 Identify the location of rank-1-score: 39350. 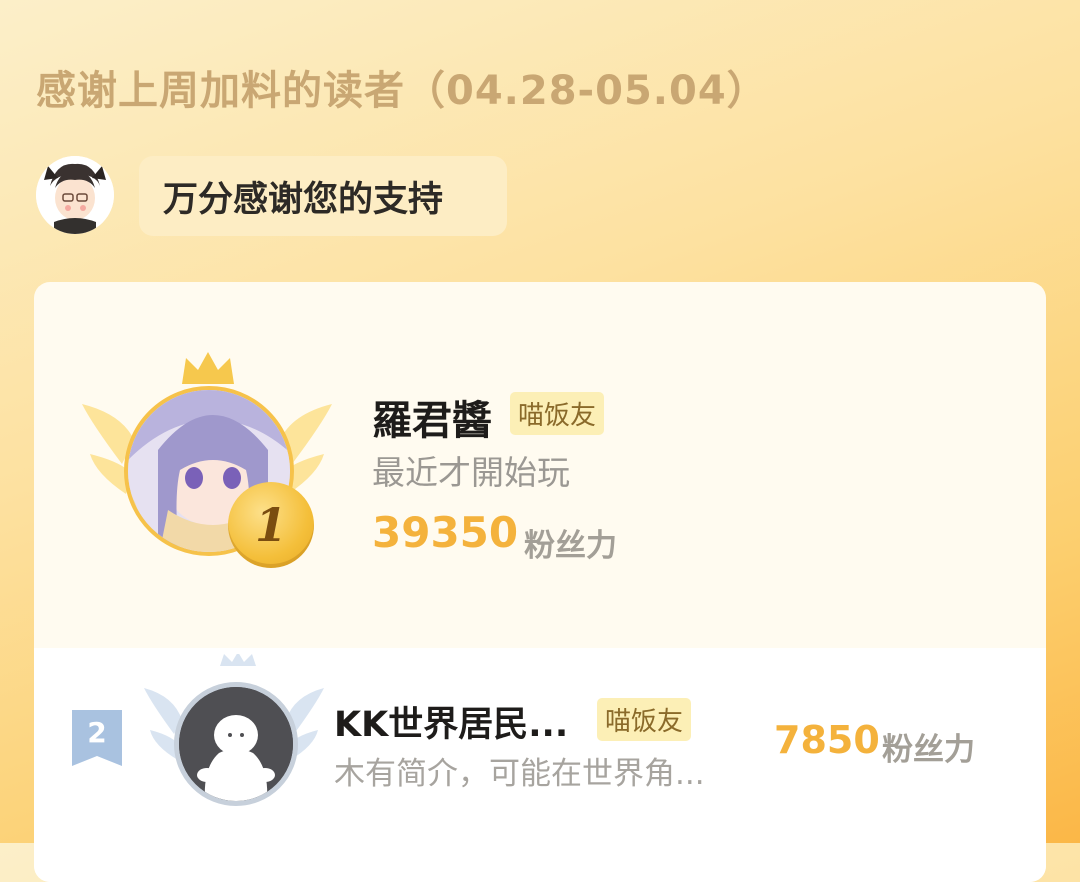
(445, 532).